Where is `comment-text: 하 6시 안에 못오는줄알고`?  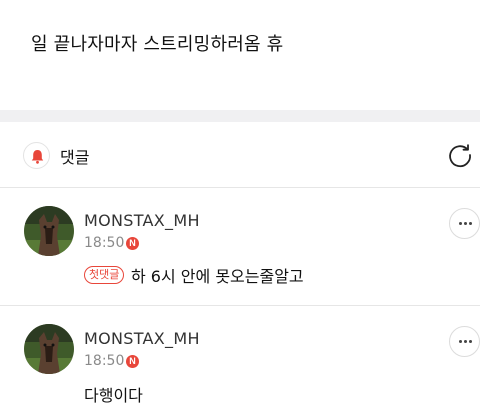 comment-text: 하 6시 안에 못오는줄알고 is located at coordinates (217, 276).